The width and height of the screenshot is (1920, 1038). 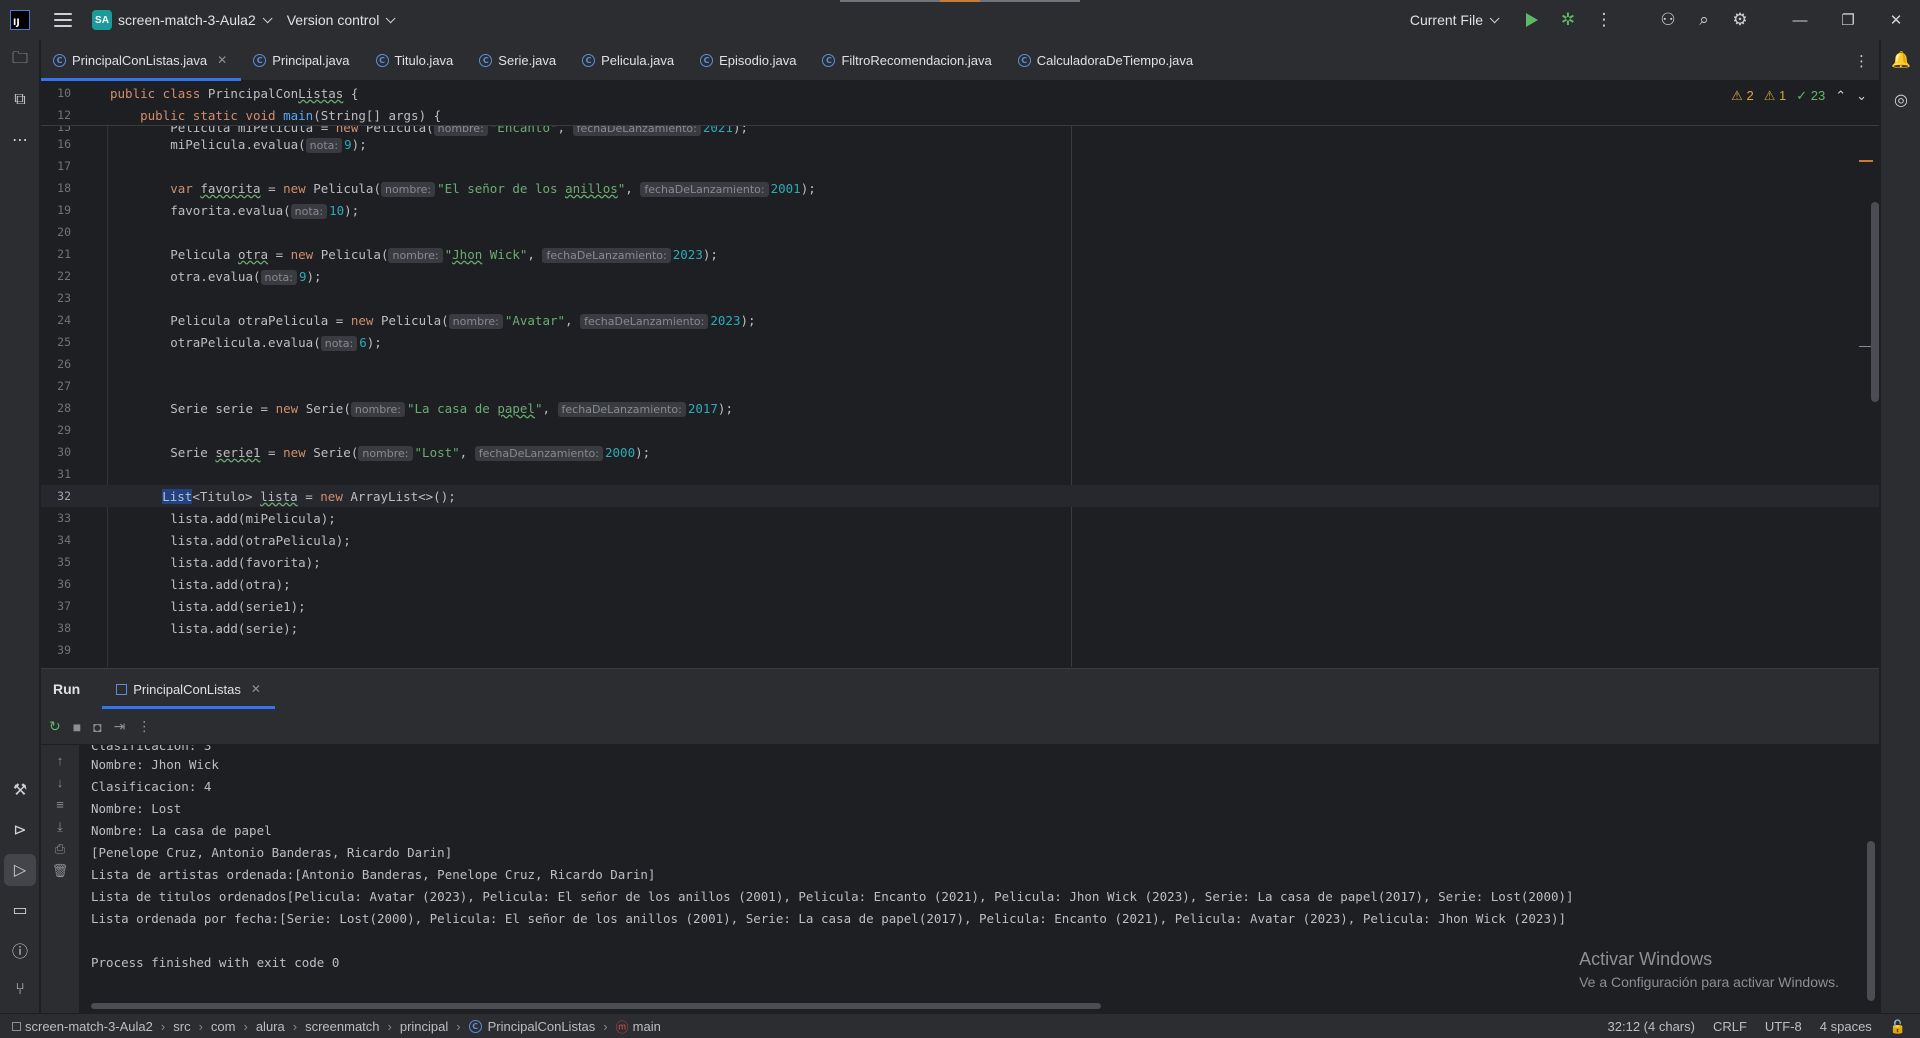 I want to click on warning-marker, so click(x=1866, y=161).